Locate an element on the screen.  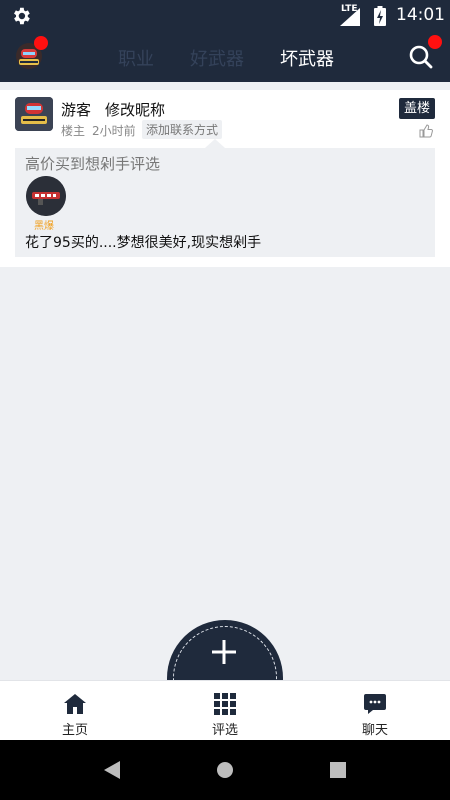
weapon-icon is located at coordinates (46, 196).